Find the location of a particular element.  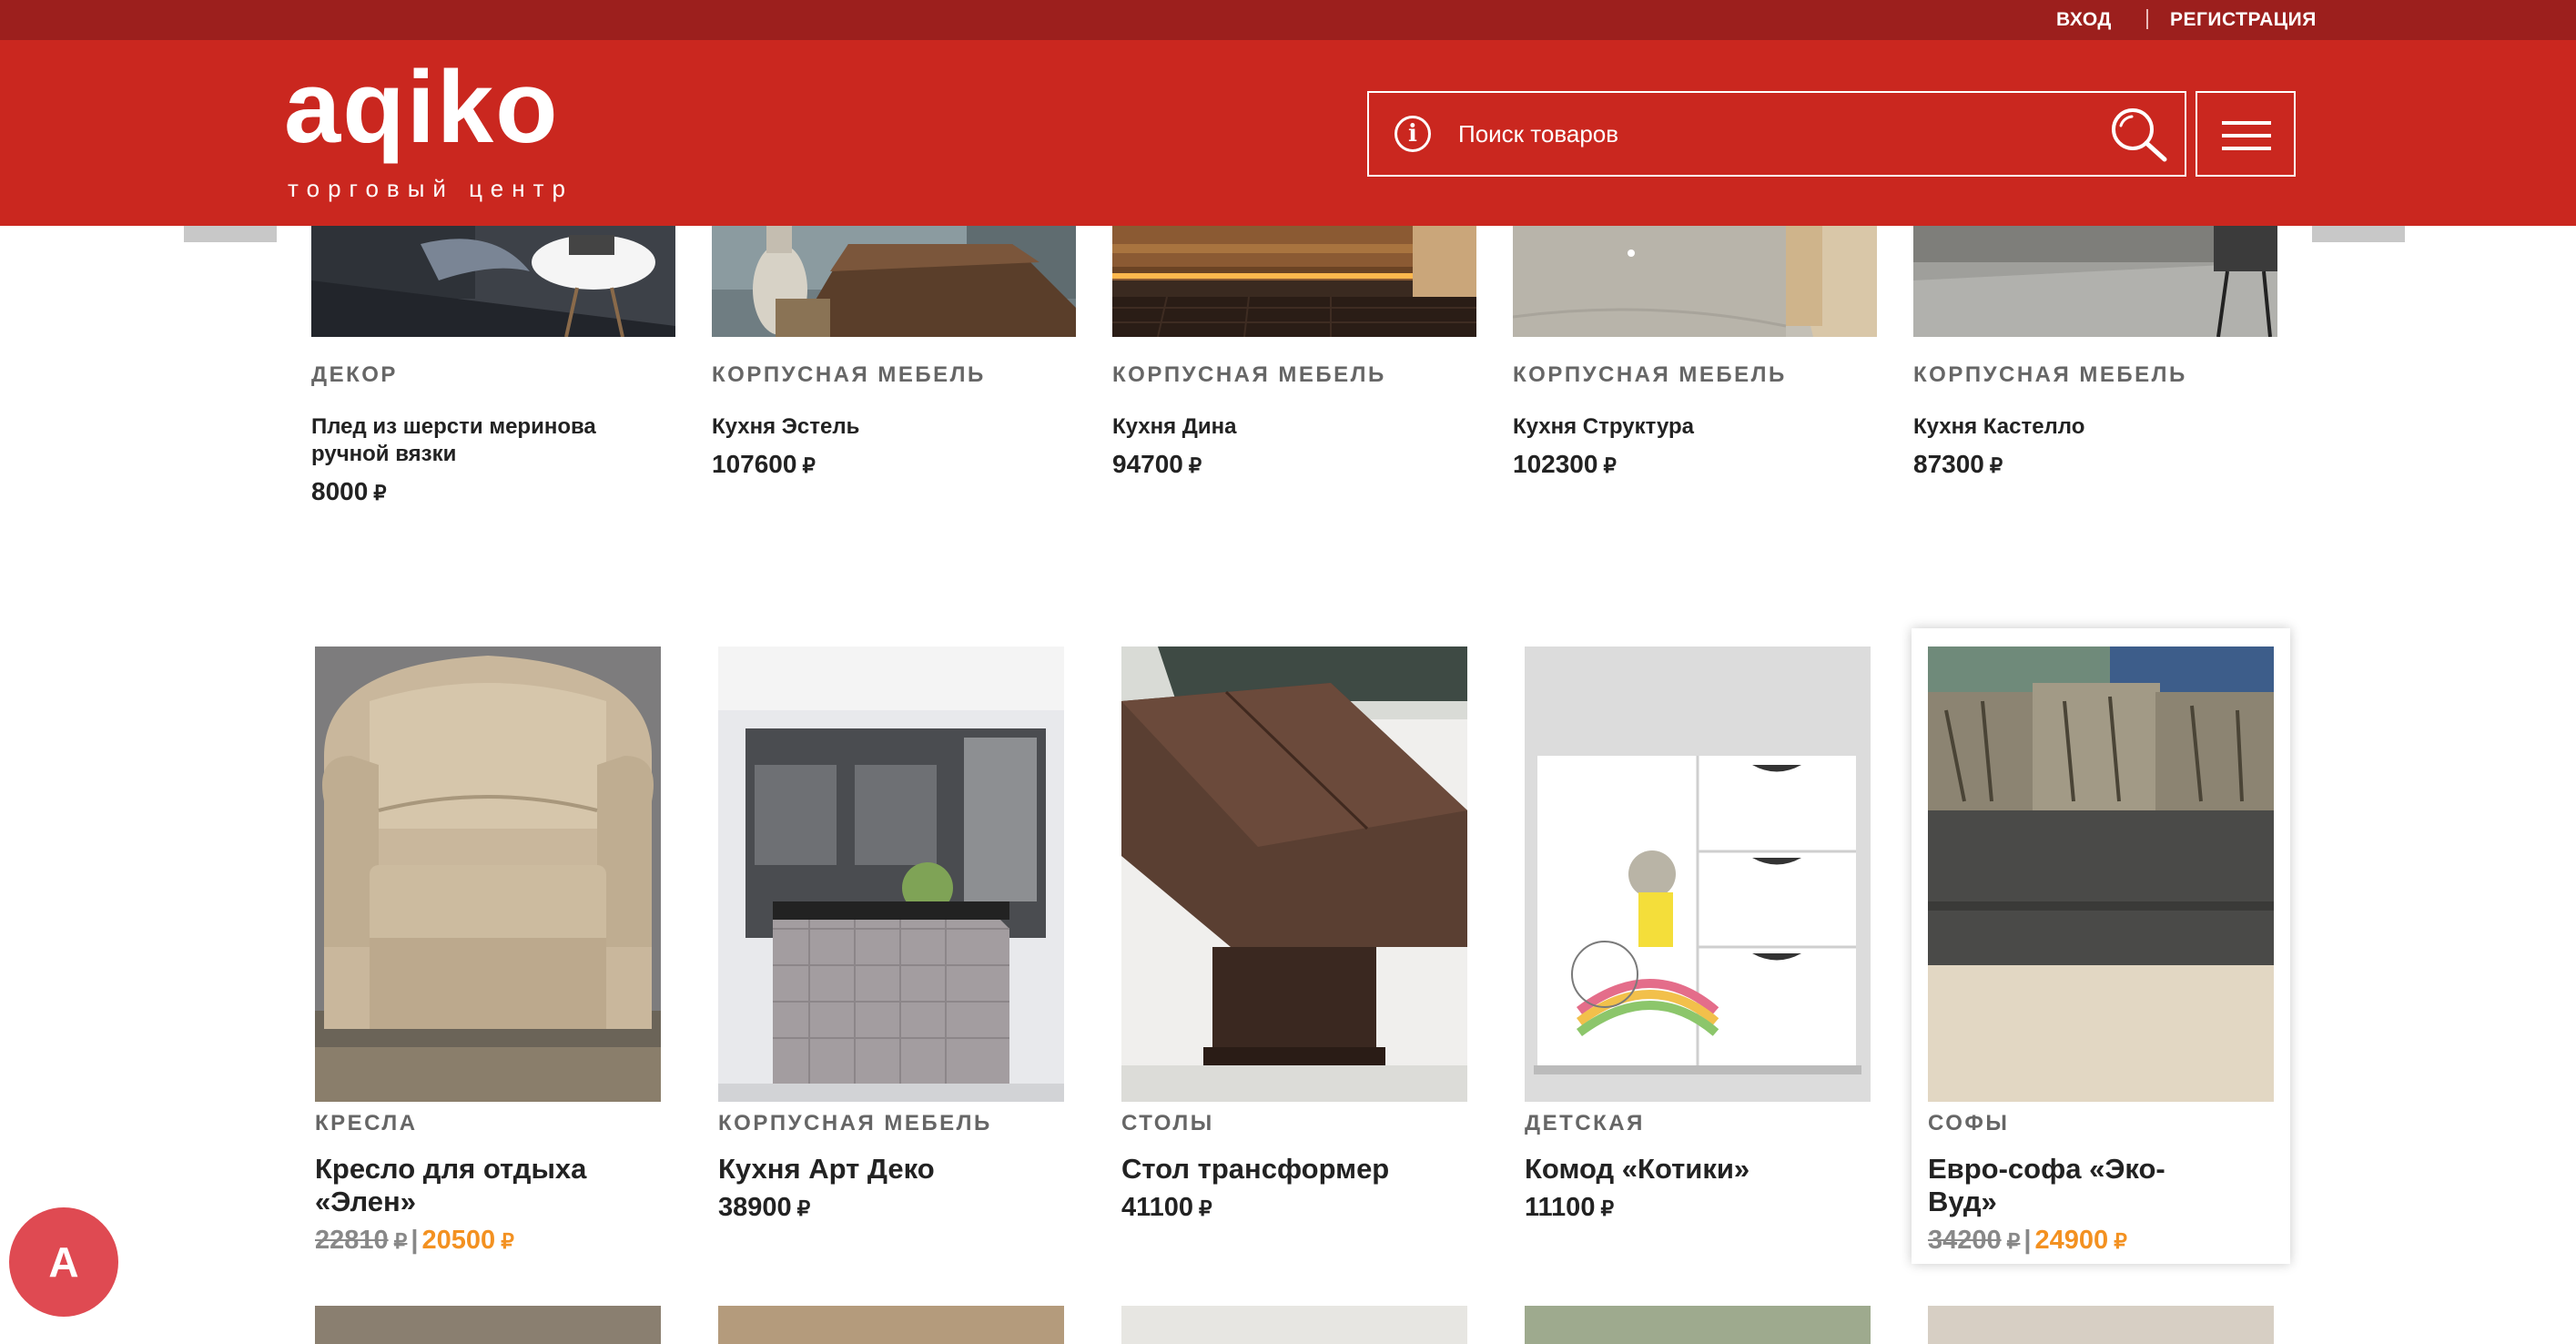

product-category: КРЕСЛА is located at coordinates (366, 1123).